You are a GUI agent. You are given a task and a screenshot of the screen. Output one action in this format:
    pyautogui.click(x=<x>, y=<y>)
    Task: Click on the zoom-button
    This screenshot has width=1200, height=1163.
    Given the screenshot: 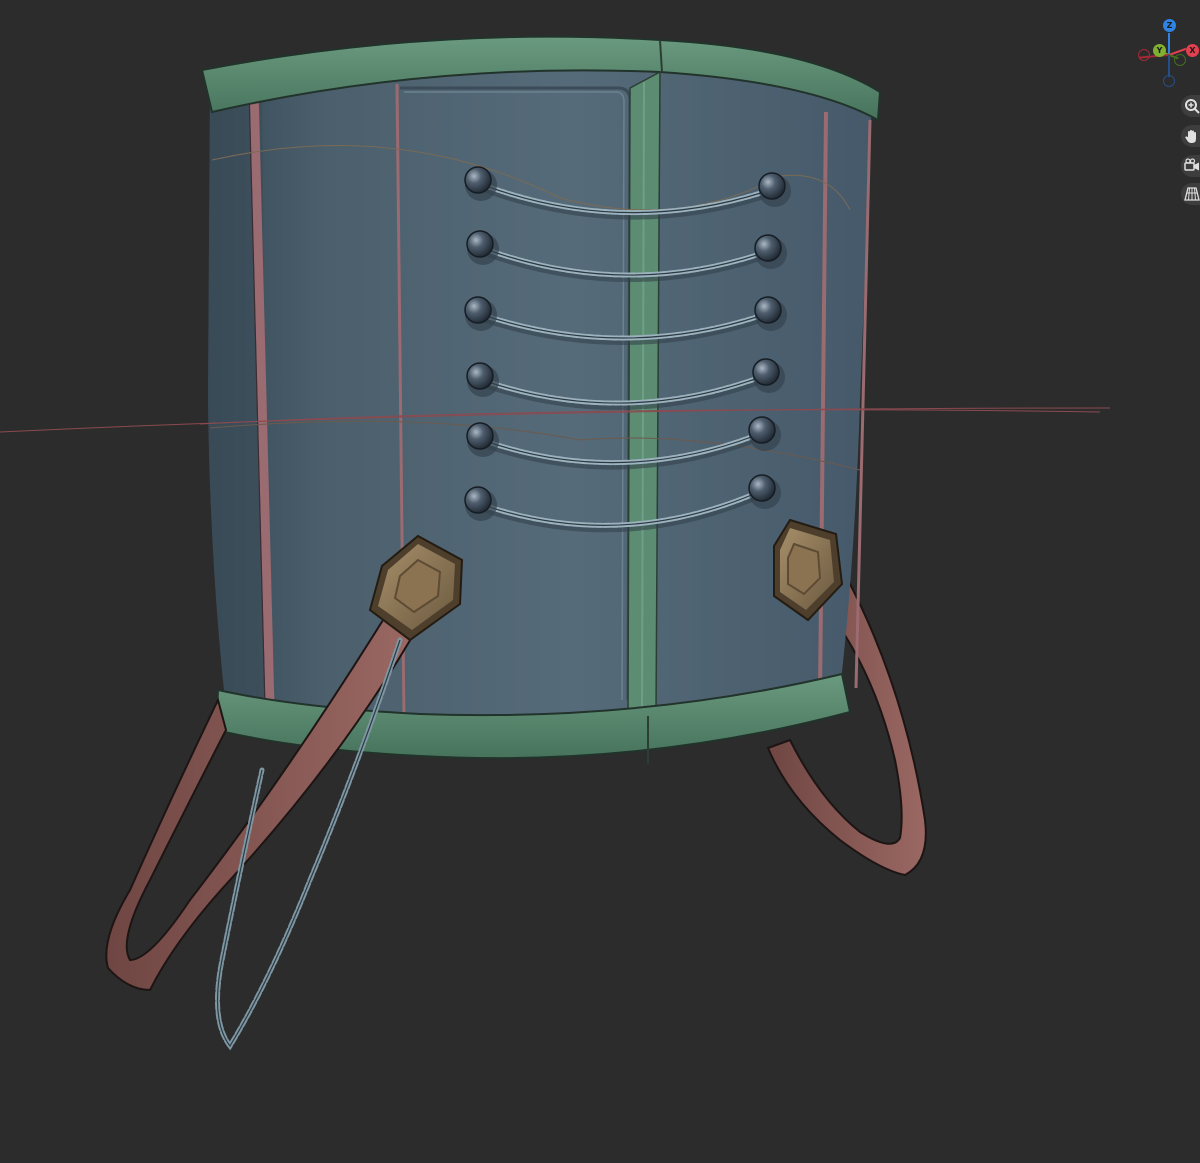 What is the action you would take?
    pyautogui.click(x=1190, y=106)
    